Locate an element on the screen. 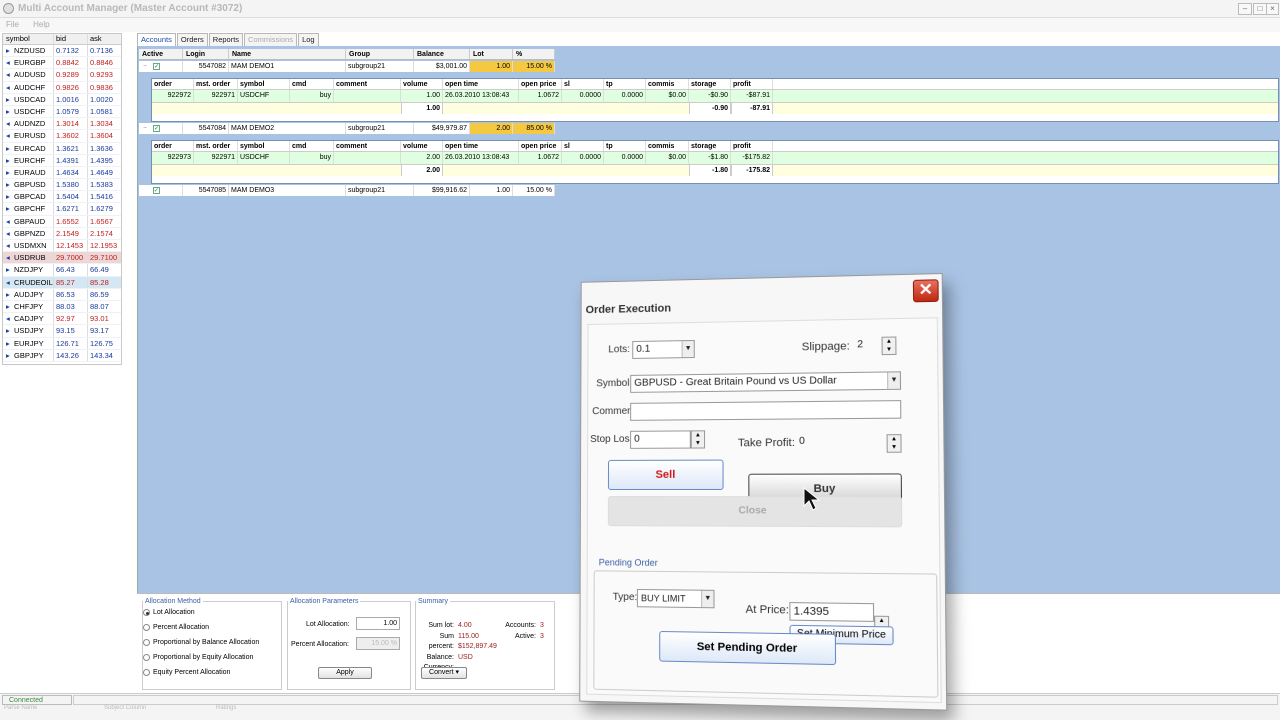 This screenshot has width=1280, height=720. stop-loss-spinner: ▲ ▼ is located at coordinates (698, 439).